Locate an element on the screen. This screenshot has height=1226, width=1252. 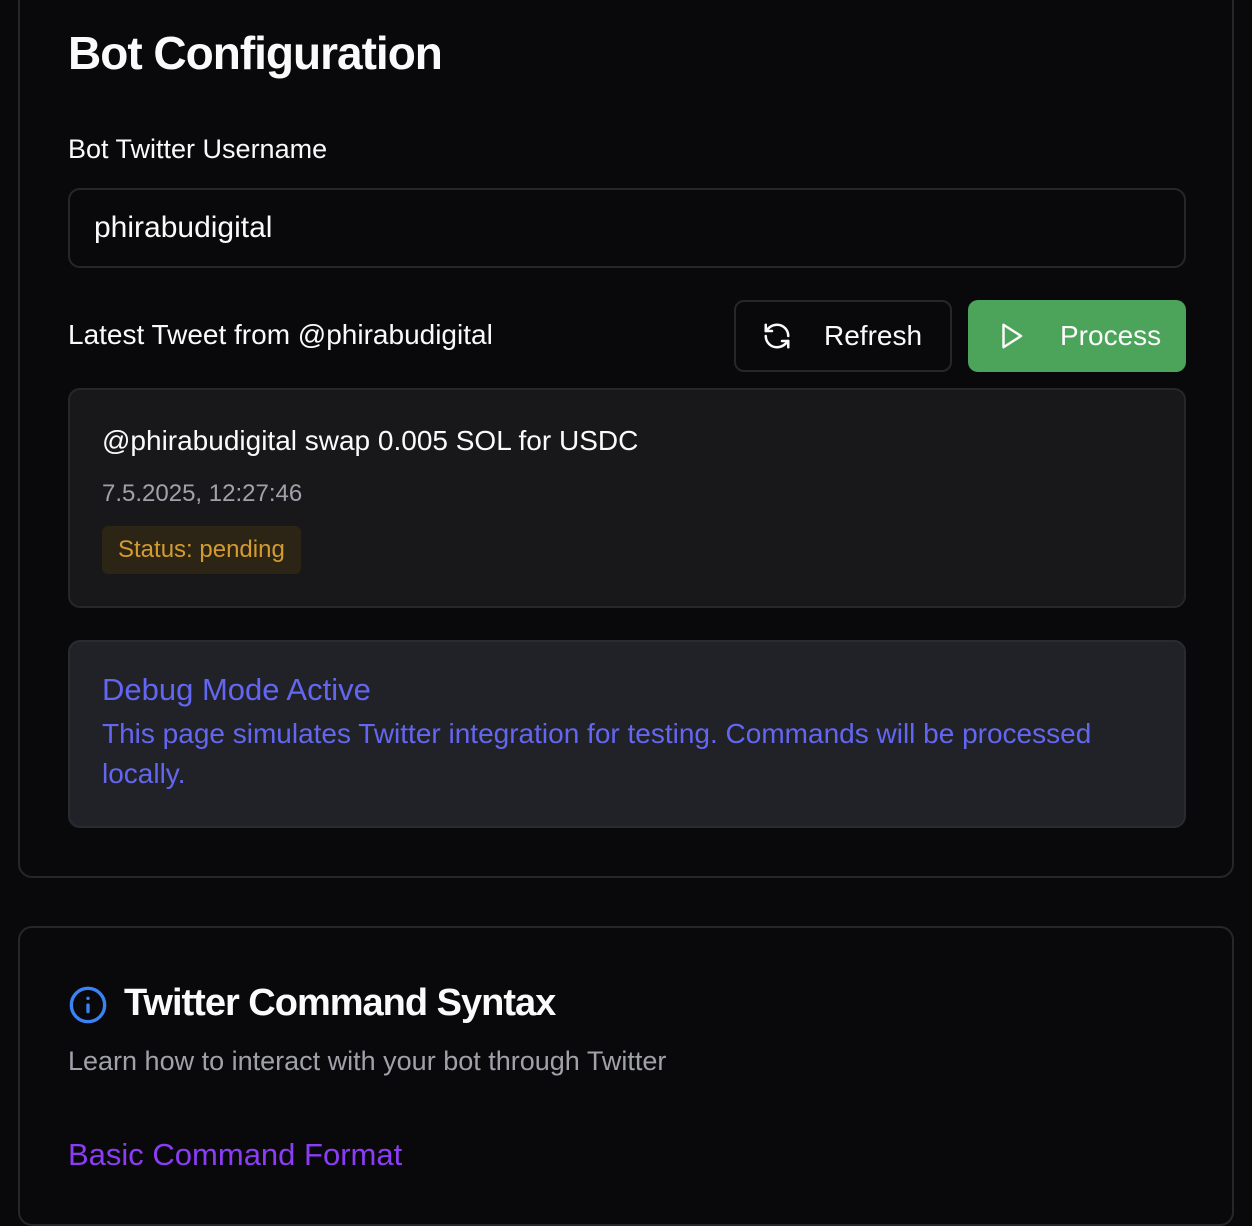
page-title: Bot Configuration is located at coordinates (255, 53).